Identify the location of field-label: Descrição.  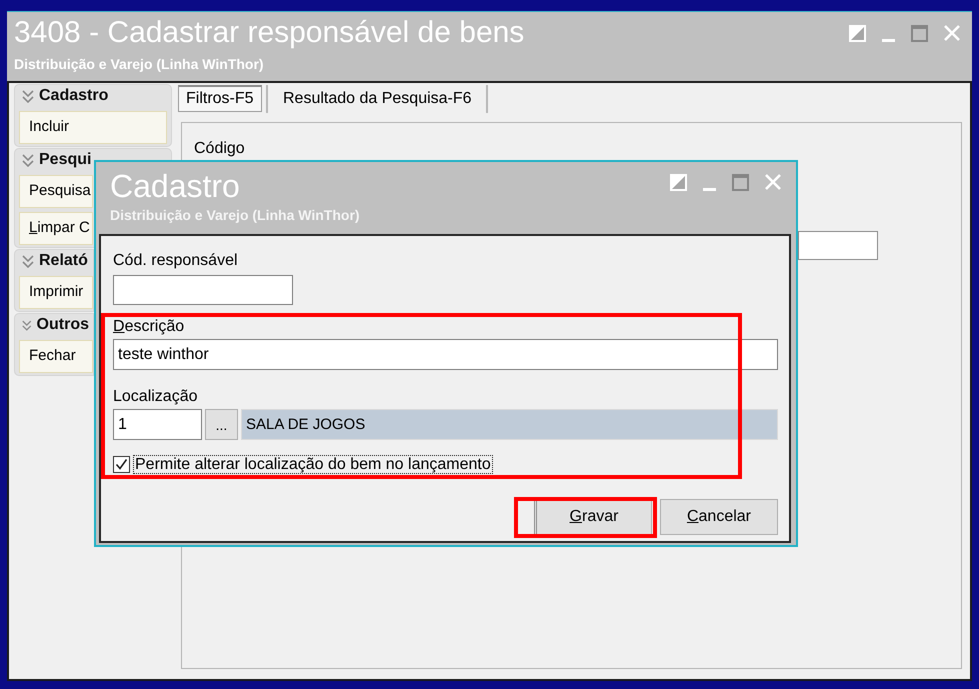
(148, 327).